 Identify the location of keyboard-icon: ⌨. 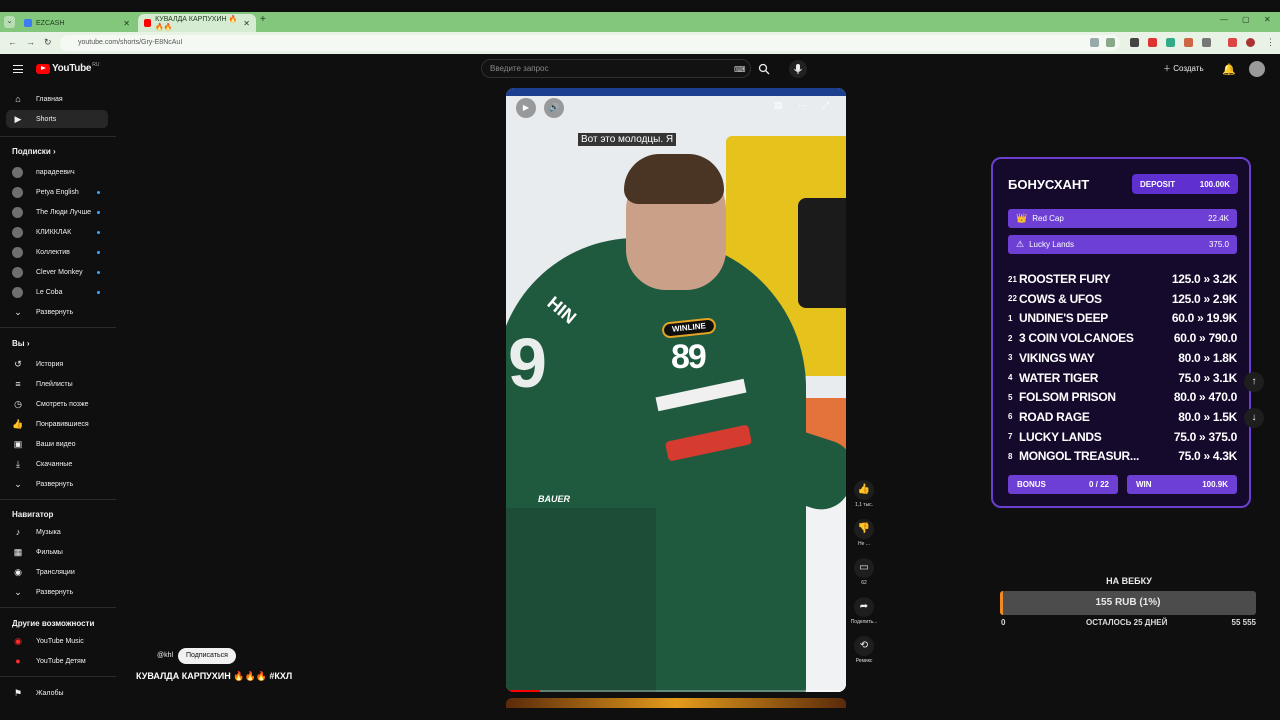
(740, 69).